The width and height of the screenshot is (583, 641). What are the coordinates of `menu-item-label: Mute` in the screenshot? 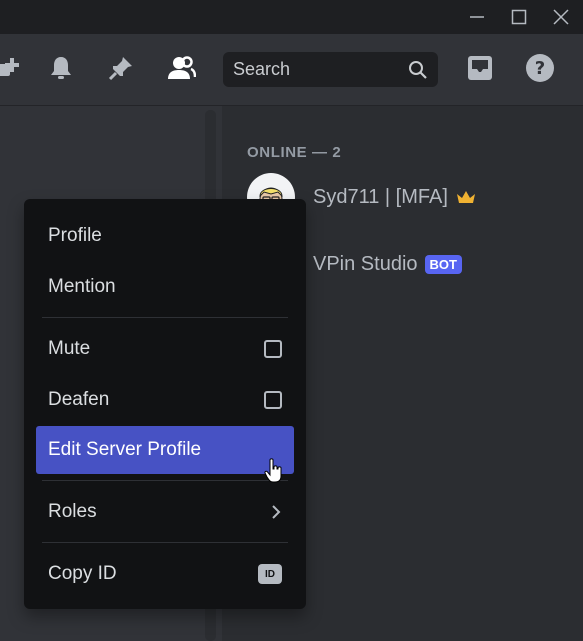 It's located at (69, 348).